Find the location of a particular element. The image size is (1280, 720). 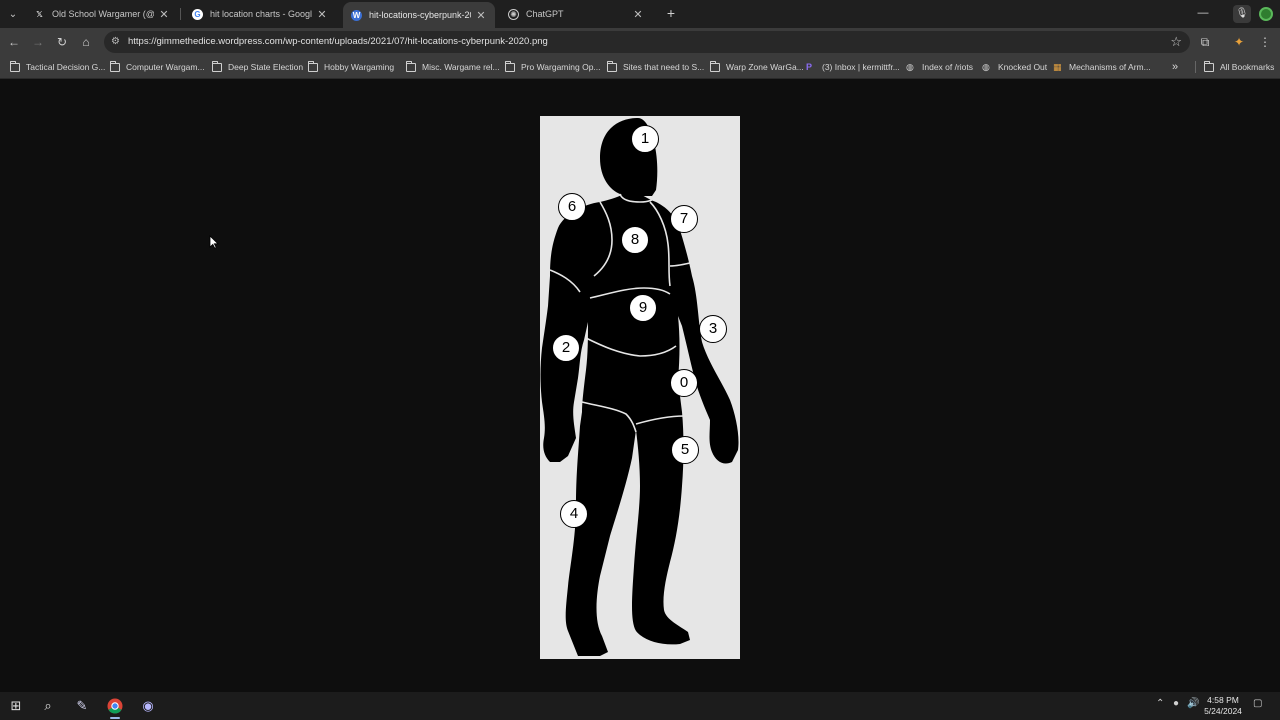

search-icon: ⌕ is located at coordinates (48, 706).